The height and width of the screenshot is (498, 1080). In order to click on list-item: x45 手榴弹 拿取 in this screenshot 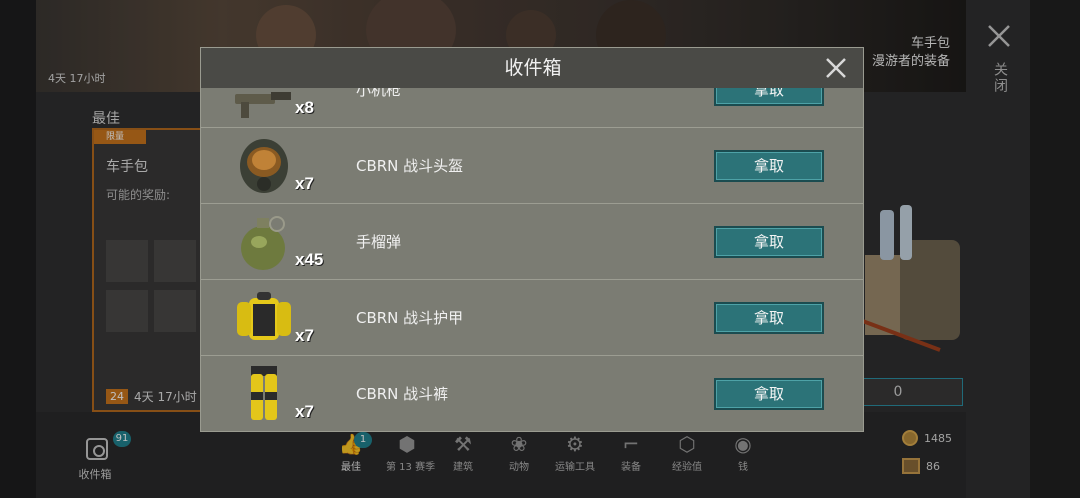, I will do `click(532, 242)`.